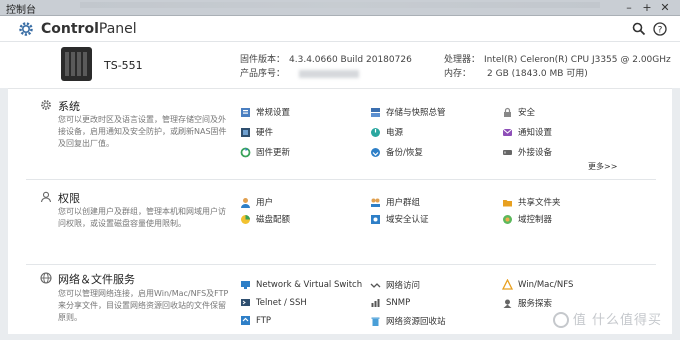 Image resolution: width=680 pixels, height=340 pixels. What do you see at coordinates (46, 105) in the screenshot?
I see `system-gear-icon` at bounding box center [46, 105].